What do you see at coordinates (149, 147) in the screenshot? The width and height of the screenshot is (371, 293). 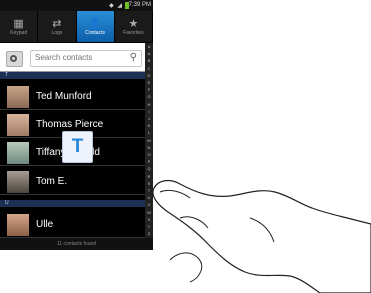 I see `index-letter: N` at bounding box center [149, 147].